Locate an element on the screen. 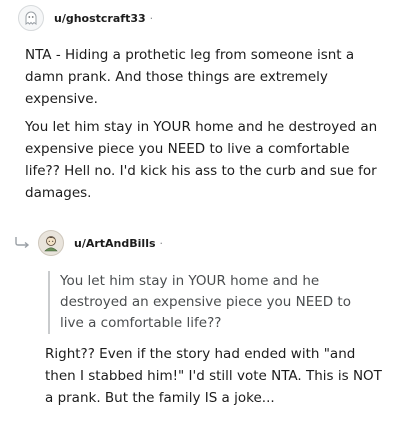 The height and width of the screenshot is (428, 400). username-link: u/ArtAndBills is located at coordinates (115, 243).